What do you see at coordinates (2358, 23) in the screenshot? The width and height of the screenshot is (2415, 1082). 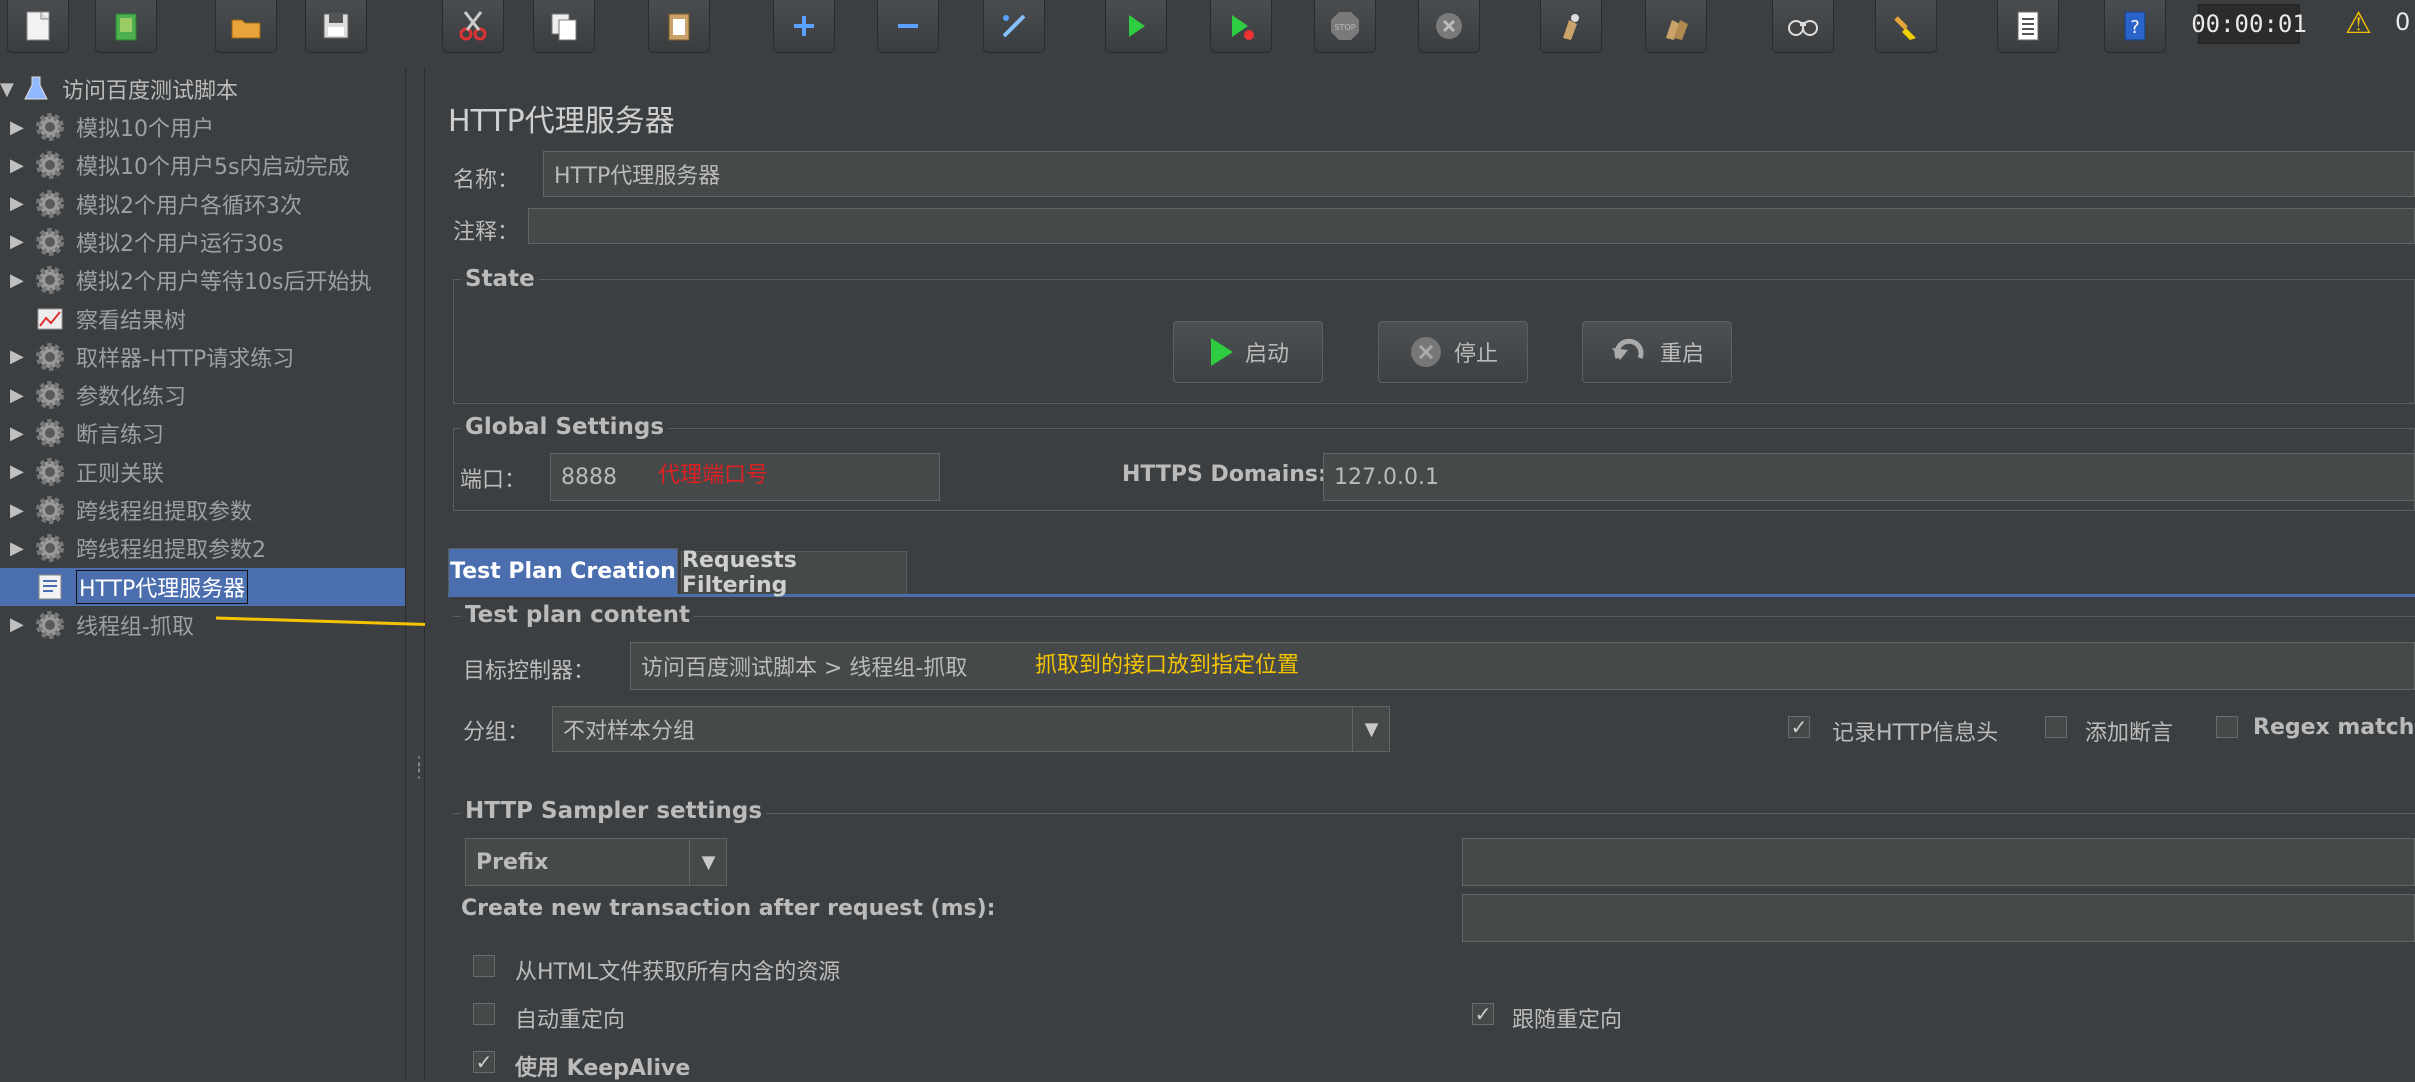 I see `warning-icon: ⚠` at bounding box center [2358, 23].